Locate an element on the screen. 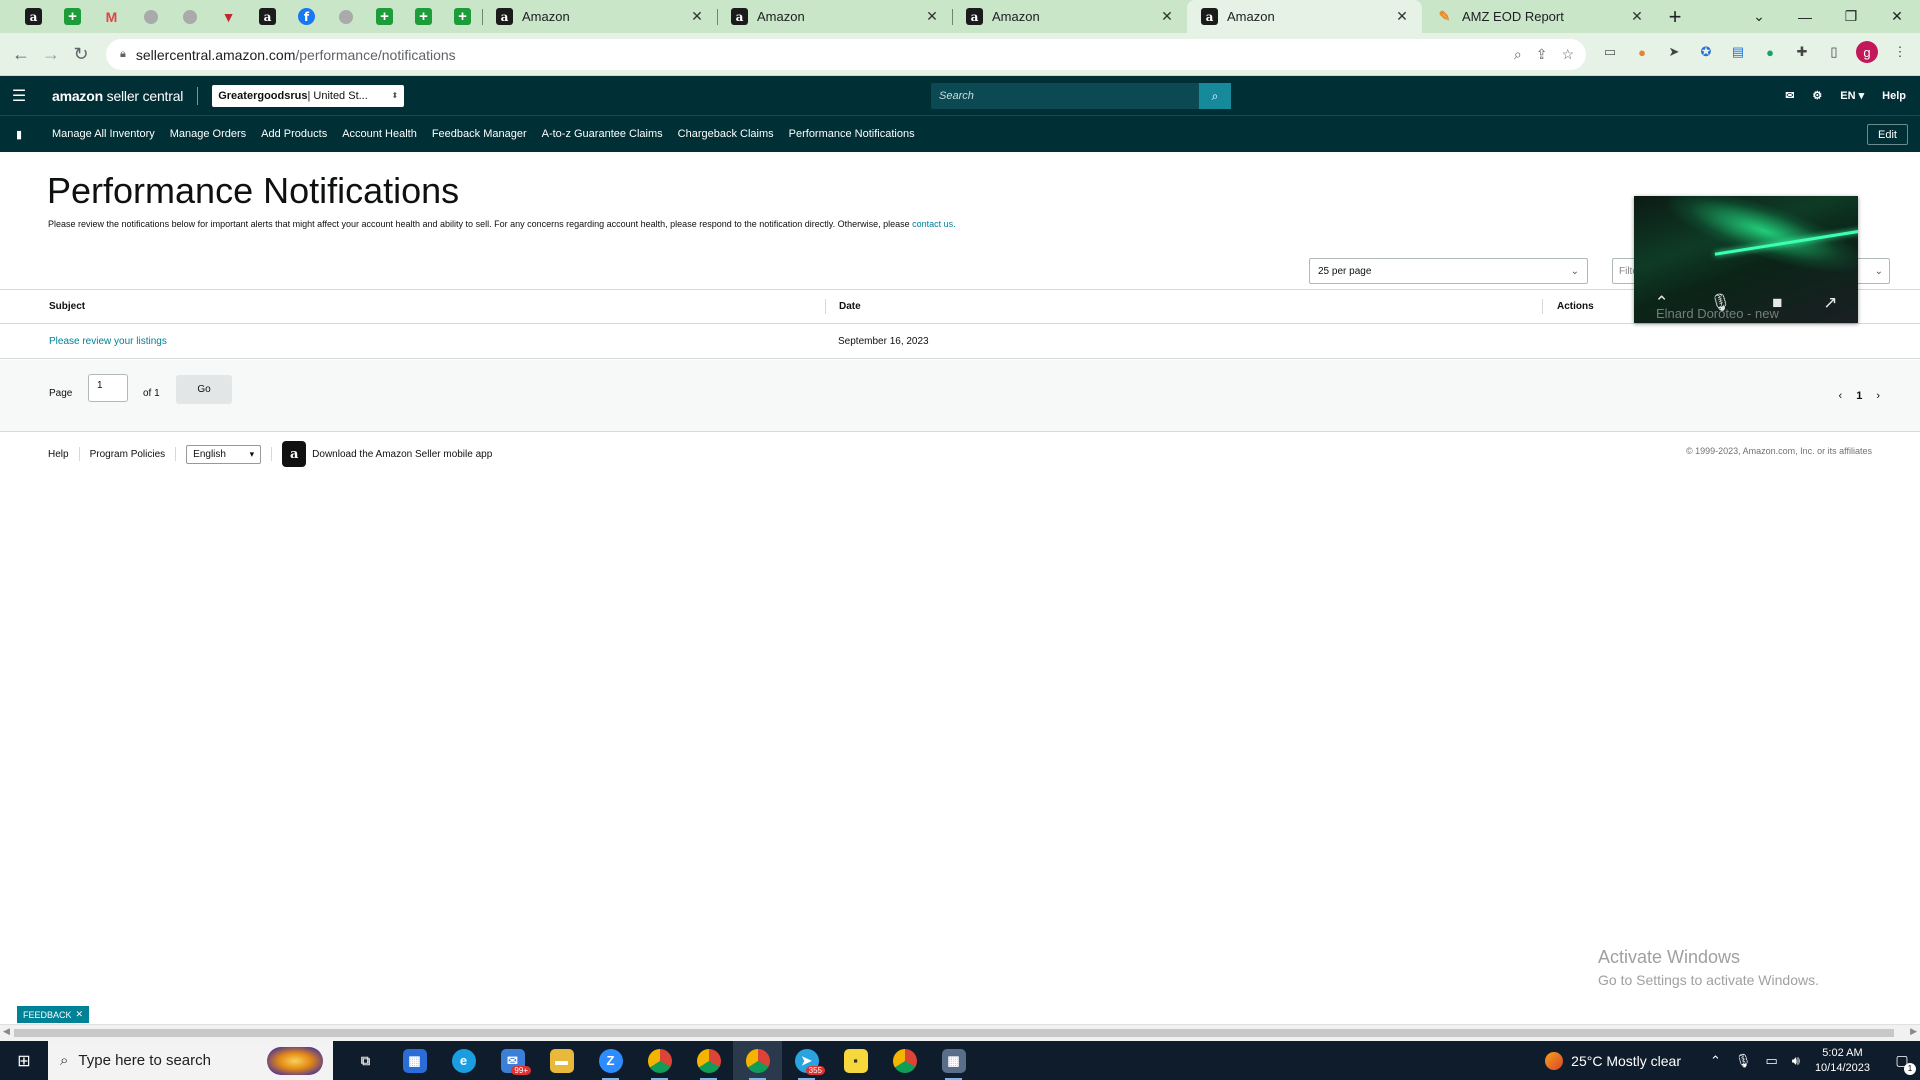 Image resolution: width=1920 pixels, height=1080 pixels. store-selector: Greatergoodsrus | United St... ⬍ is located at coordinates (308, 95).